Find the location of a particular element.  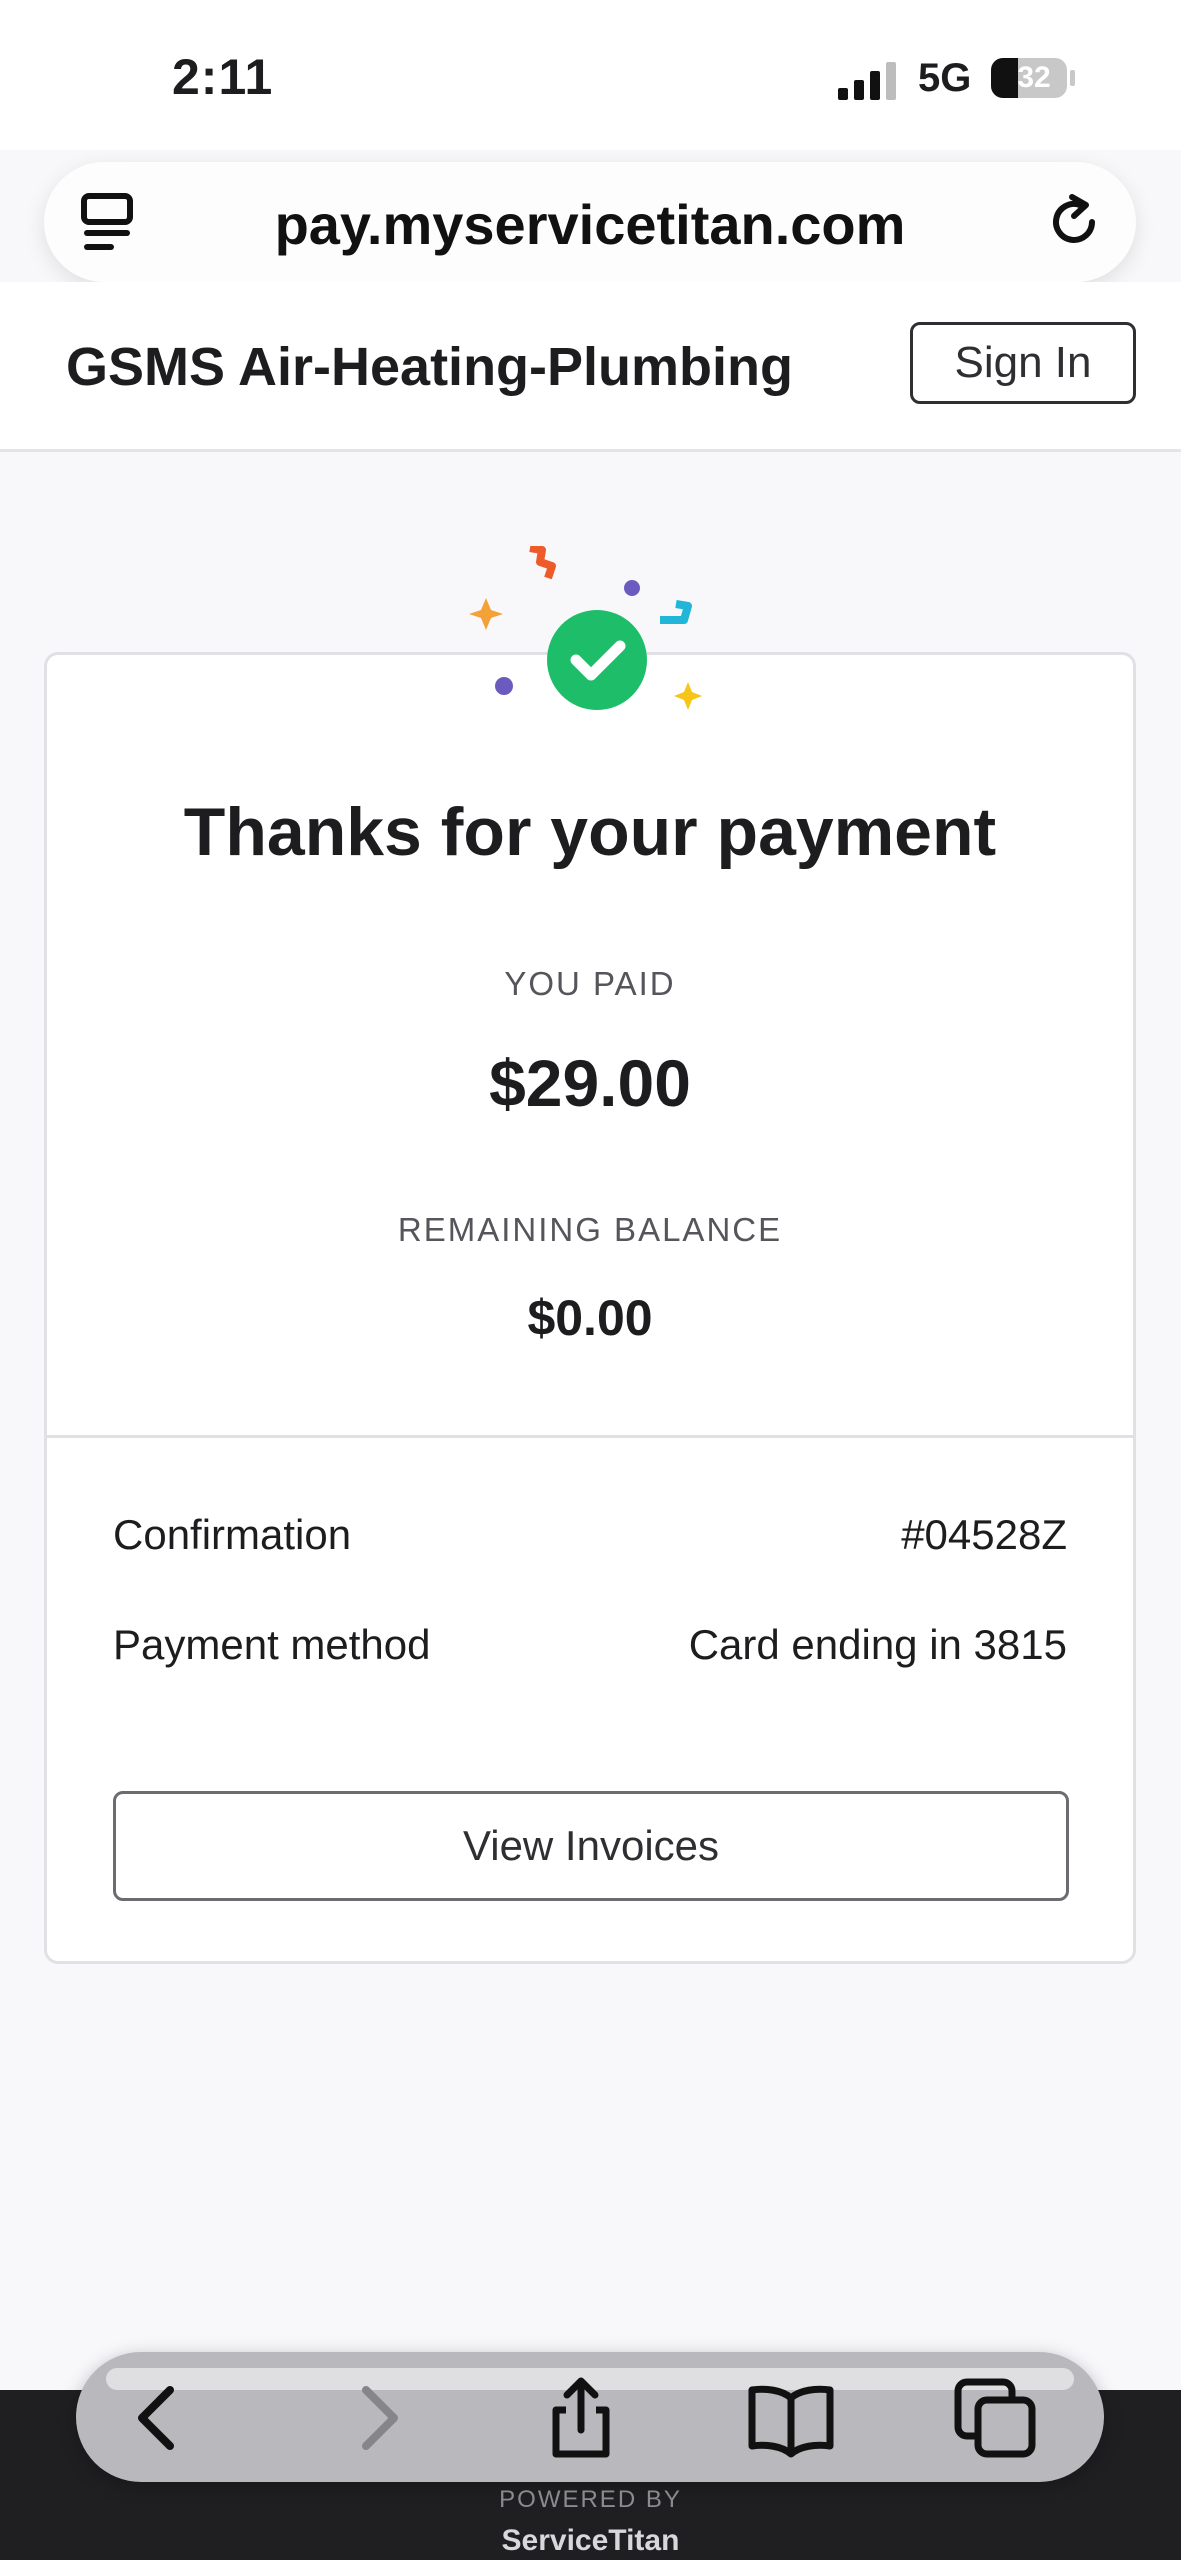

business-name: GSMS Air-Heating-Plumbing is located at coordinates (429, 367).